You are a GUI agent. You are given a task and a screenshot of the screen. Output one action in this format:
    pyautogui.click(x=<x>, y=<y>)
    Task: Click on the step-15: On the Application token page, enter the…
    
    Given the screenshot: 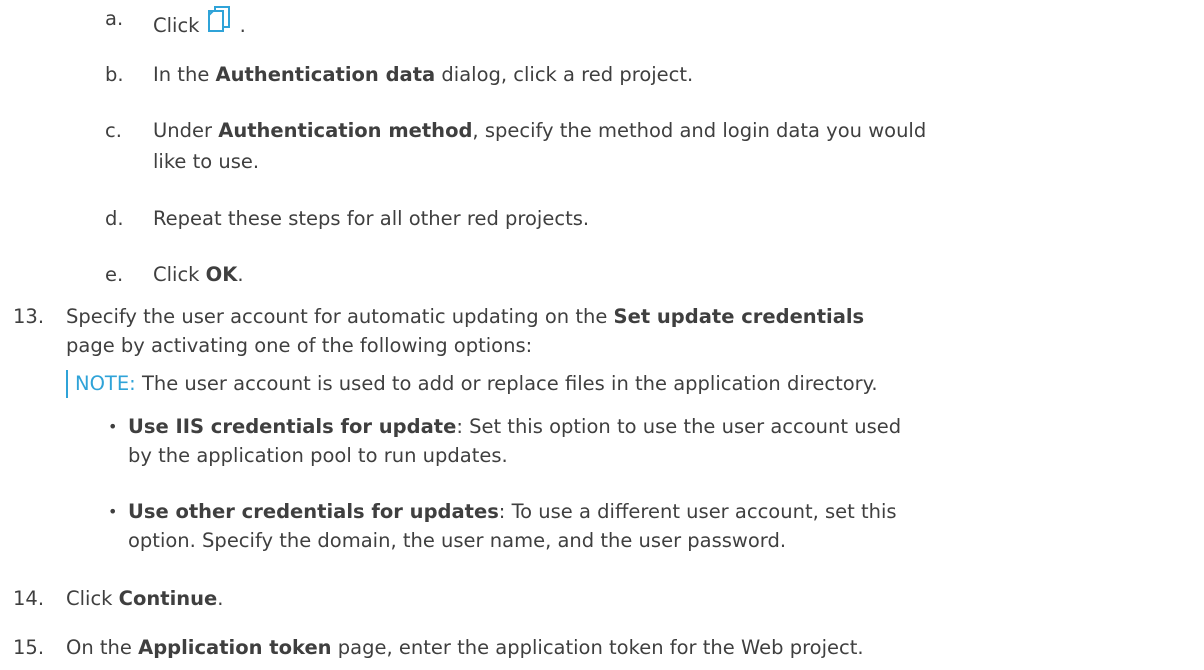 What is the action you would take?
    pyautogui.click(x=465, y=648)
    